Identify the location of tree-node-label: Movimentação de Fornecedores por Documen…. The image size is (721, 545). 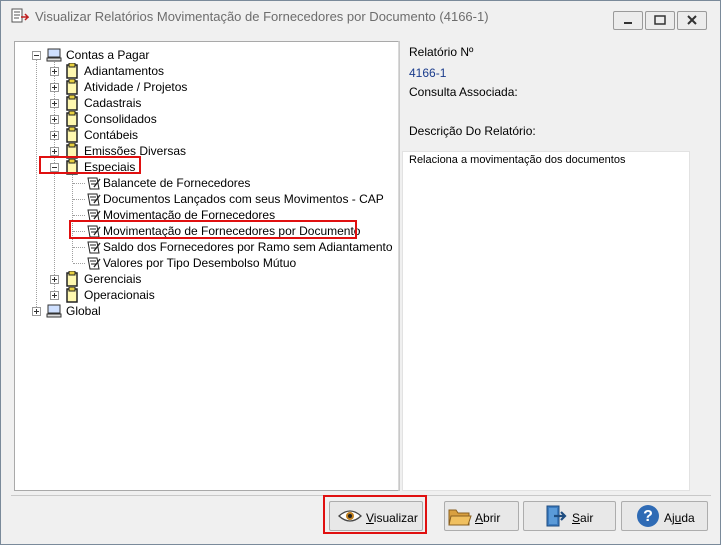
(232, 231).